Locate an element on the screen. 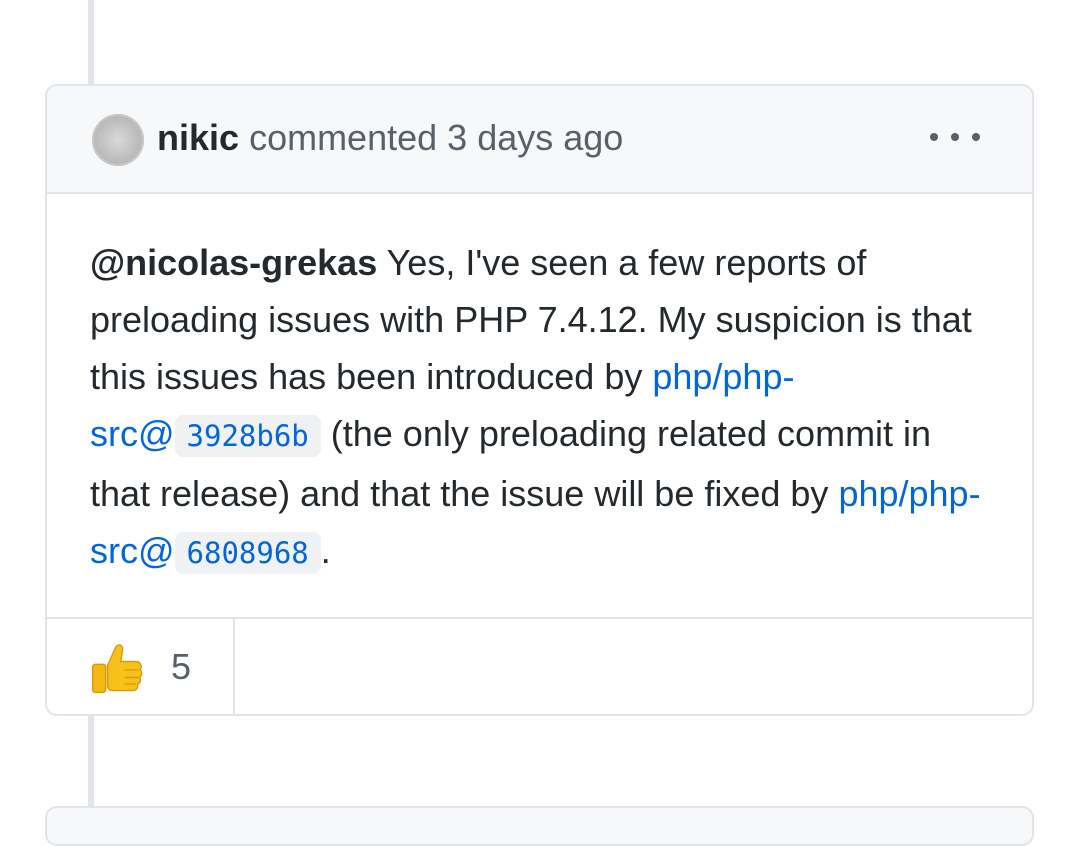 The image size is (1080, 846). user-mention: @nicolas-grekas is located at coordinates (233, 262).